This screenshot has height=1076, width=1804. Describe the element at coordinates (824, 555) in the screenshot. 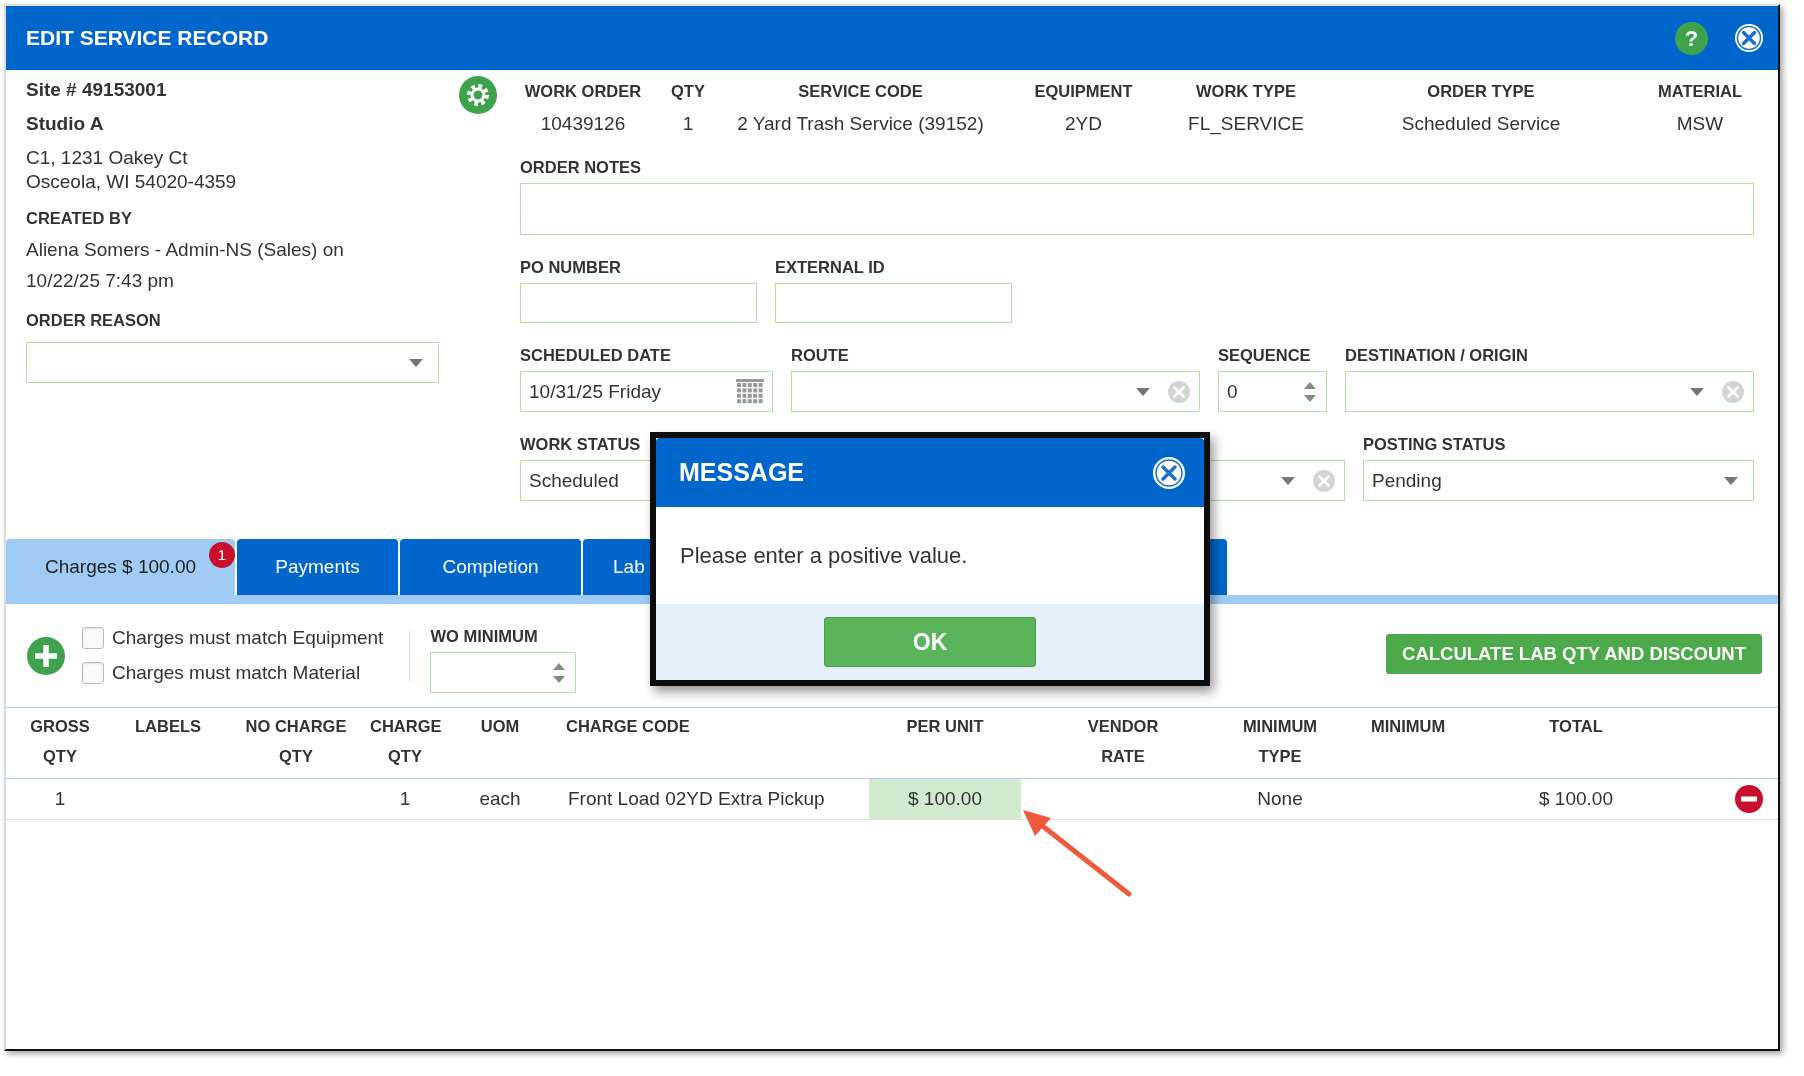

I see `dialog-message: Please enter a positive value.` at that location.